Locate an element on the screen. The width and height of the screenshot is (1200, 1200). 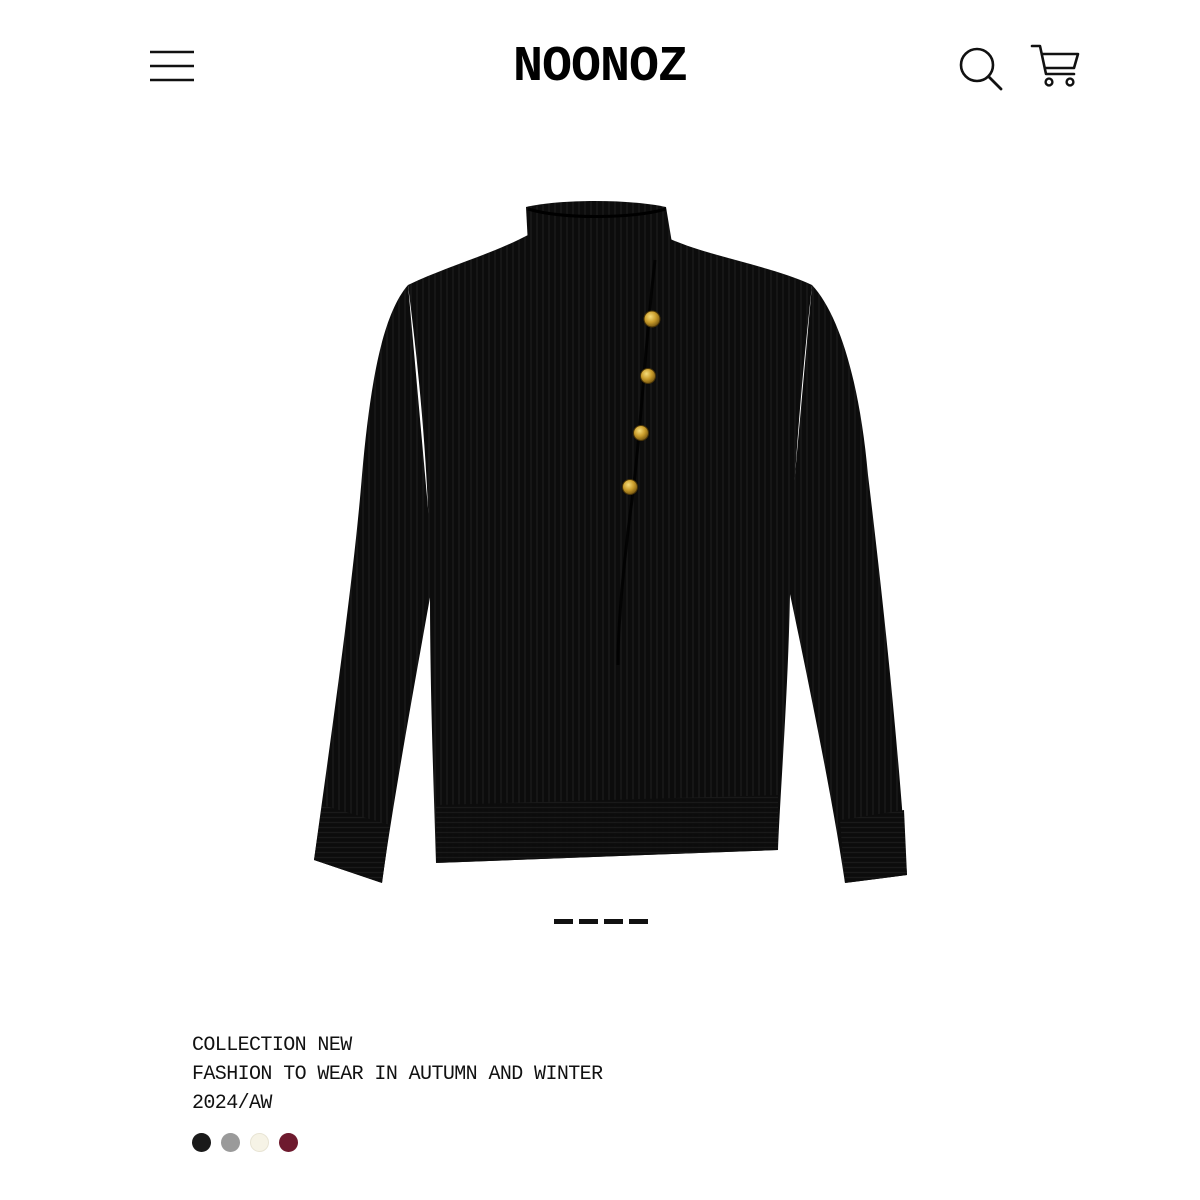
color-swatch-grey is located at coordinates (230, 1142).